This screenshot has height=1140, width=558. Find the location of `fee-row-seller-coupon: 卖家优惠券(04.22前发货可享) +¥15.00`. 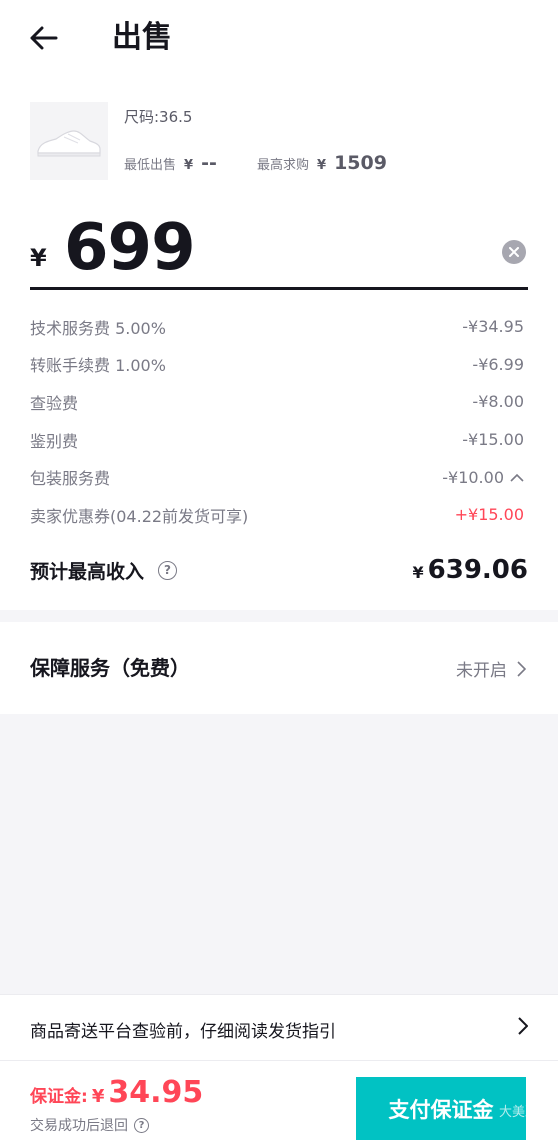

fee-row-seller-coupon: 卖家优惠券(04.22前发货可享) +¥15.00 is located at coordinates (277, 515).